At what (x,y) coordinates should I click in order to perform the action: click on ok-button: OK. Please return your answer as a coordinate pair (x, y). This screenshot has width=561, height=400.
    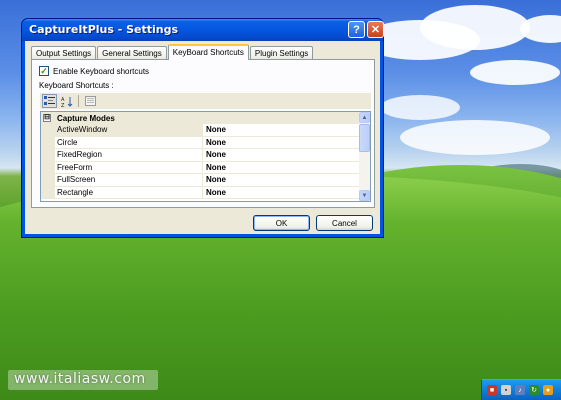
    Looking at the image, I should click on (281, 223).